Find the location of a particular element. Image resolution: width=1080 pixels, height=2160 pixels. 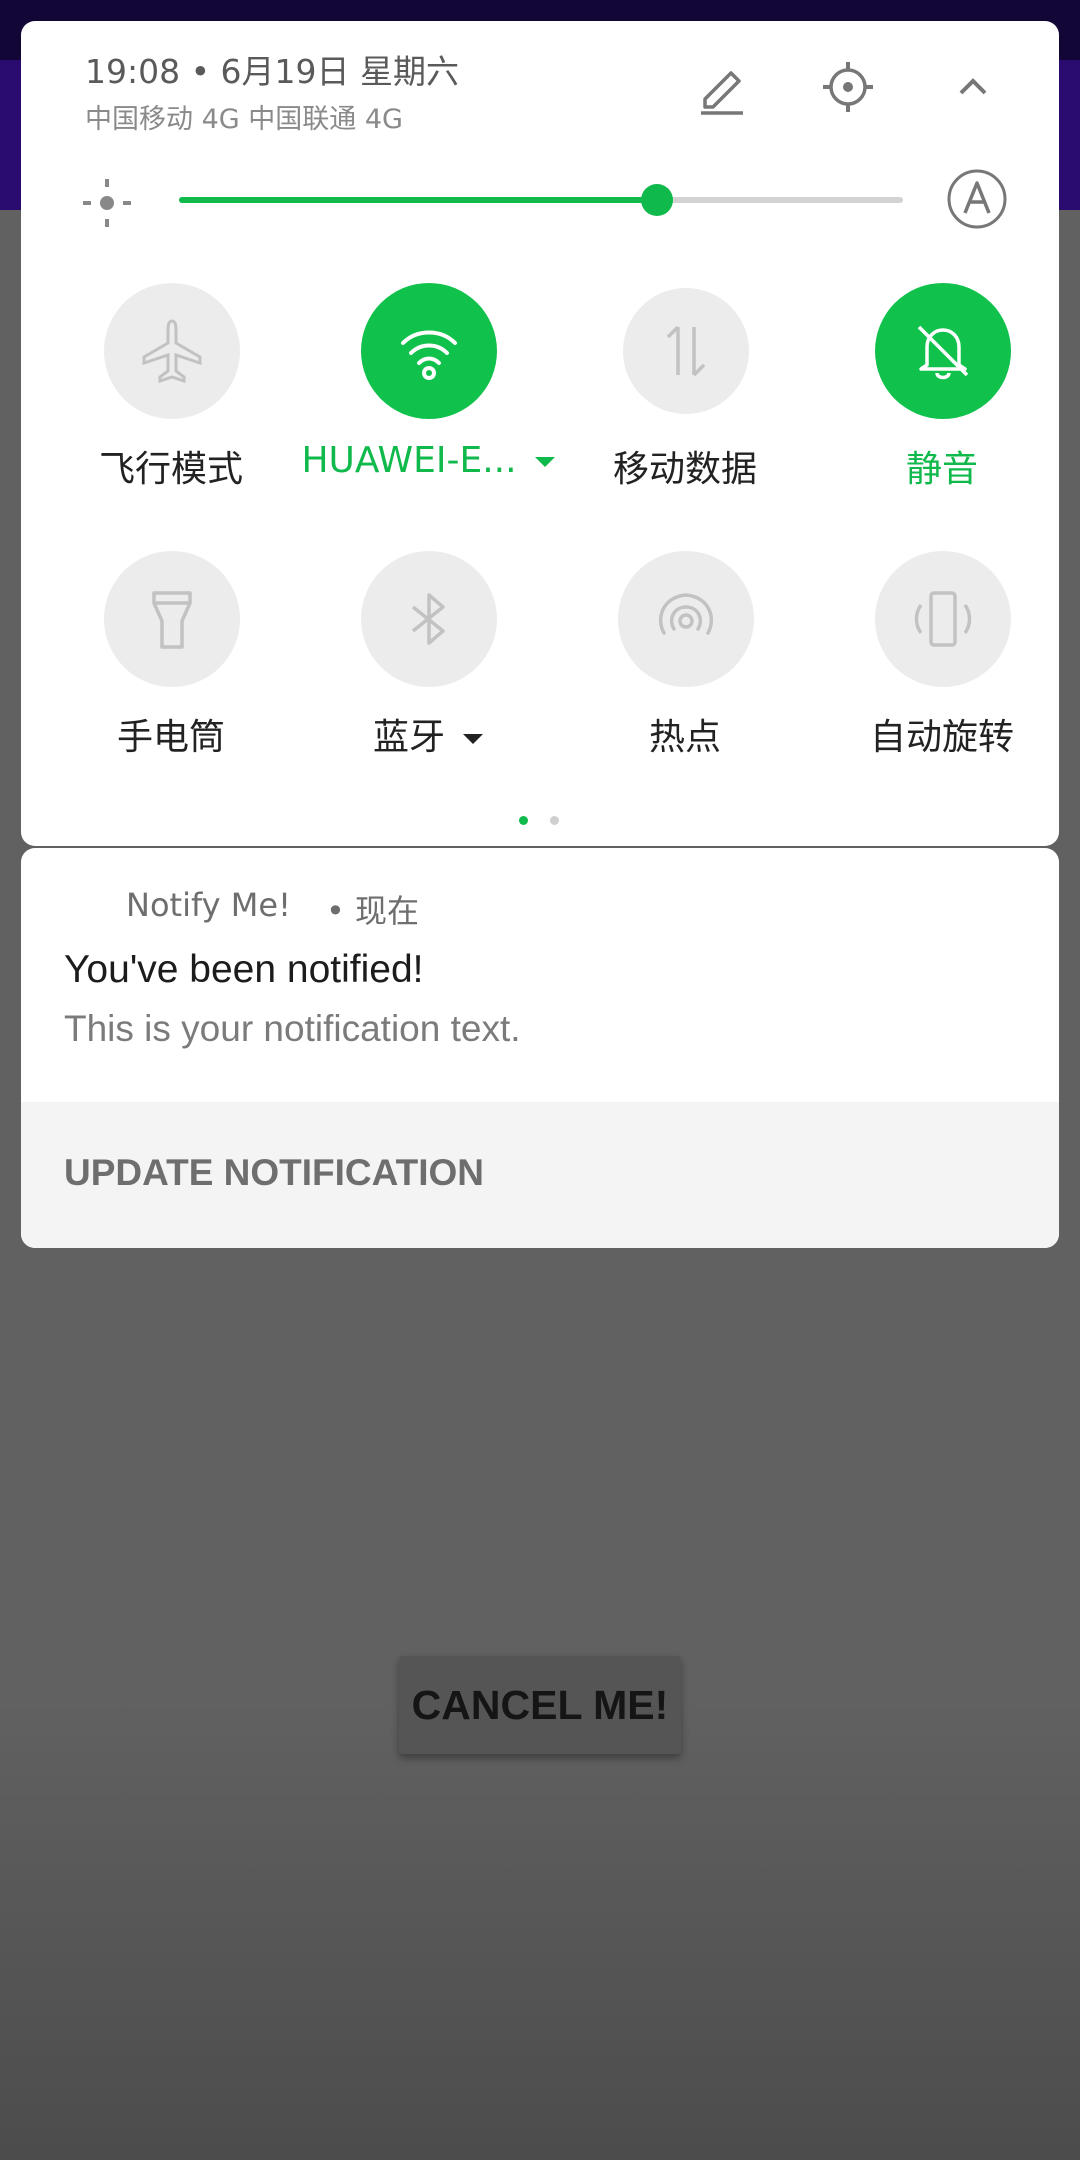

tile-label-bluetooth: 蓝牙 is located at coordinates (428, 734).